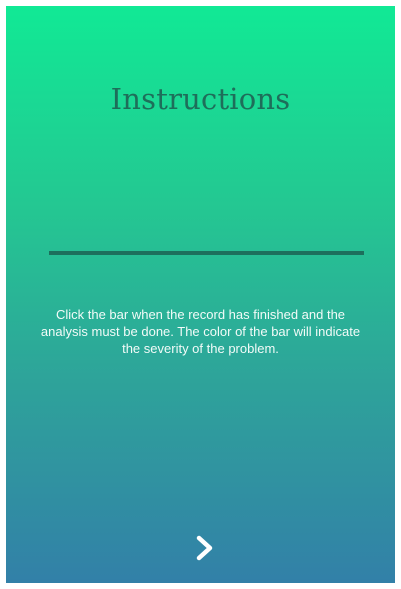 Image resolution: width=401 pixels, height=589 pixels. Describe the element at coordinates (206, 253) in the screenshot. I see `record-bar` at that location.